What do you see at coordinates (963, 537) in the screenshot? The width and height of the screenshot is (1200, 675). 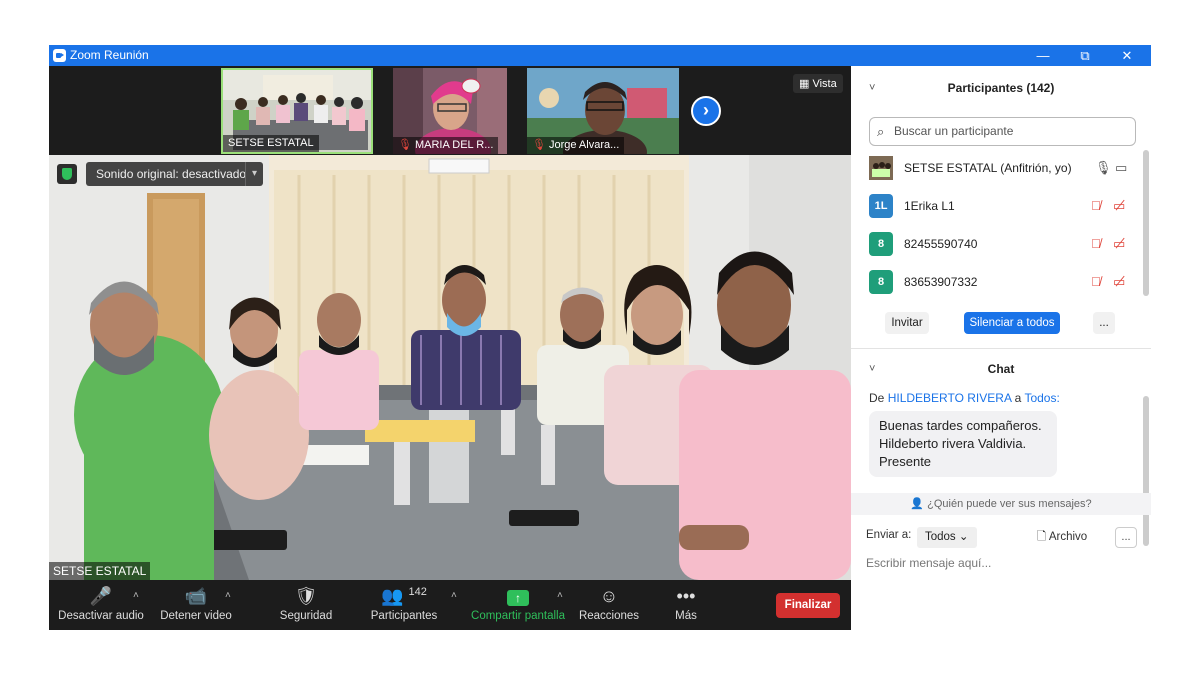 I see `chevron-down-icon: ⌄` at bounding box center [963, 537].